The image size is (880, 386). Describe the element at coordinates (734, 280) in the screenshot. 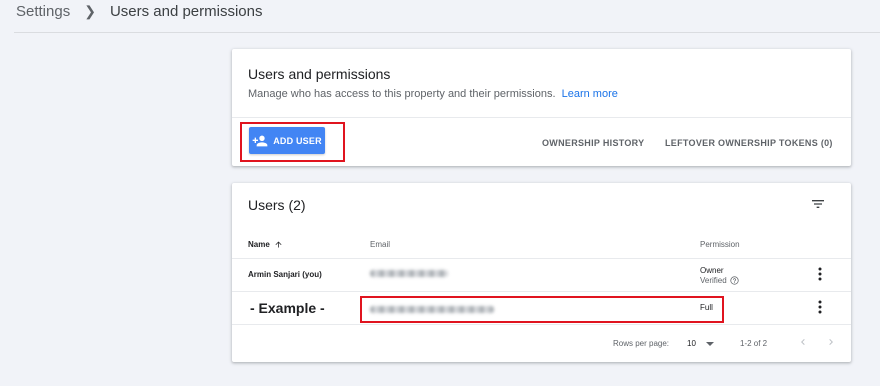

I see `help-circle-icon` at that location.